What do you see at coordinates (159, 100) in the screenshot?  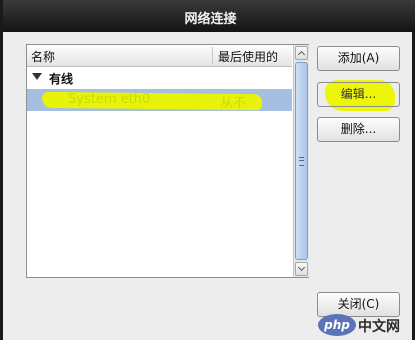 I see `connection-row: System eth0 从不` at bounding box center [159, 100].